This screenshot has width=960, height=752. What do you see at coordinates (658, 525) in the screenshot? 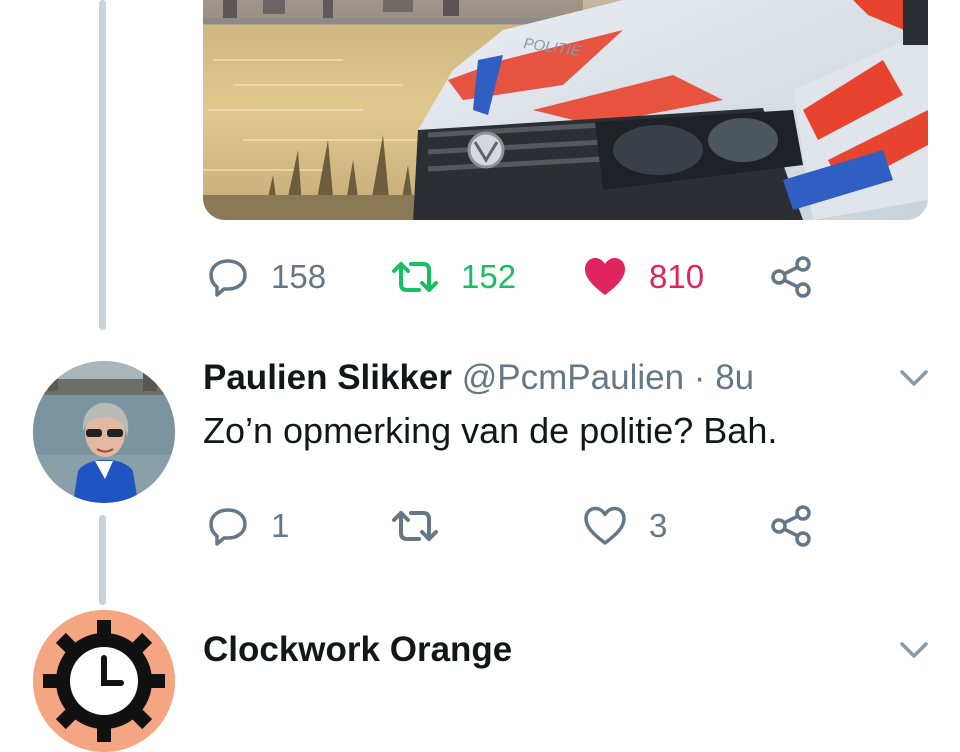
I see `like-count: 3` at bounding box center [658, 525].